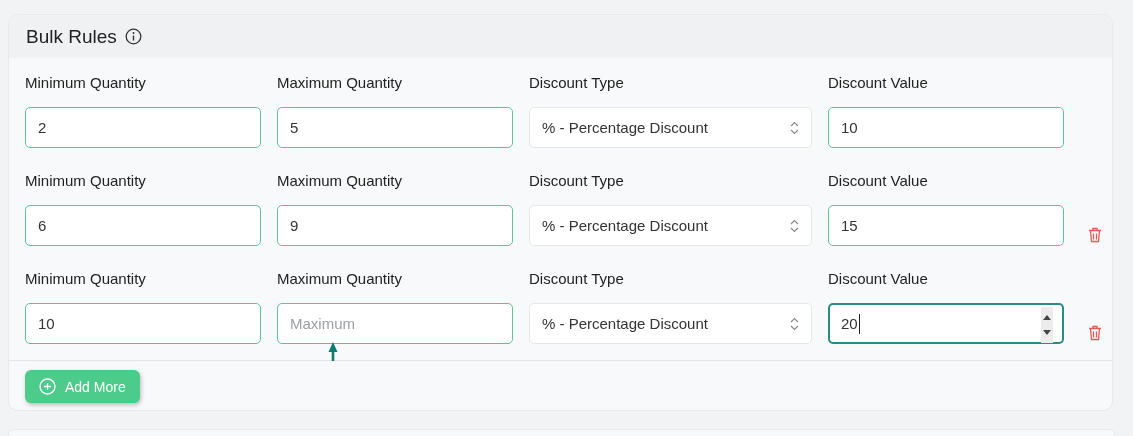 The width and height of the screenshot is (1133, 436). What do you see at coordinates (71, 36) in the screenshot?
I see `card-title: Bulk Rules` at bounding box center [71, 36].